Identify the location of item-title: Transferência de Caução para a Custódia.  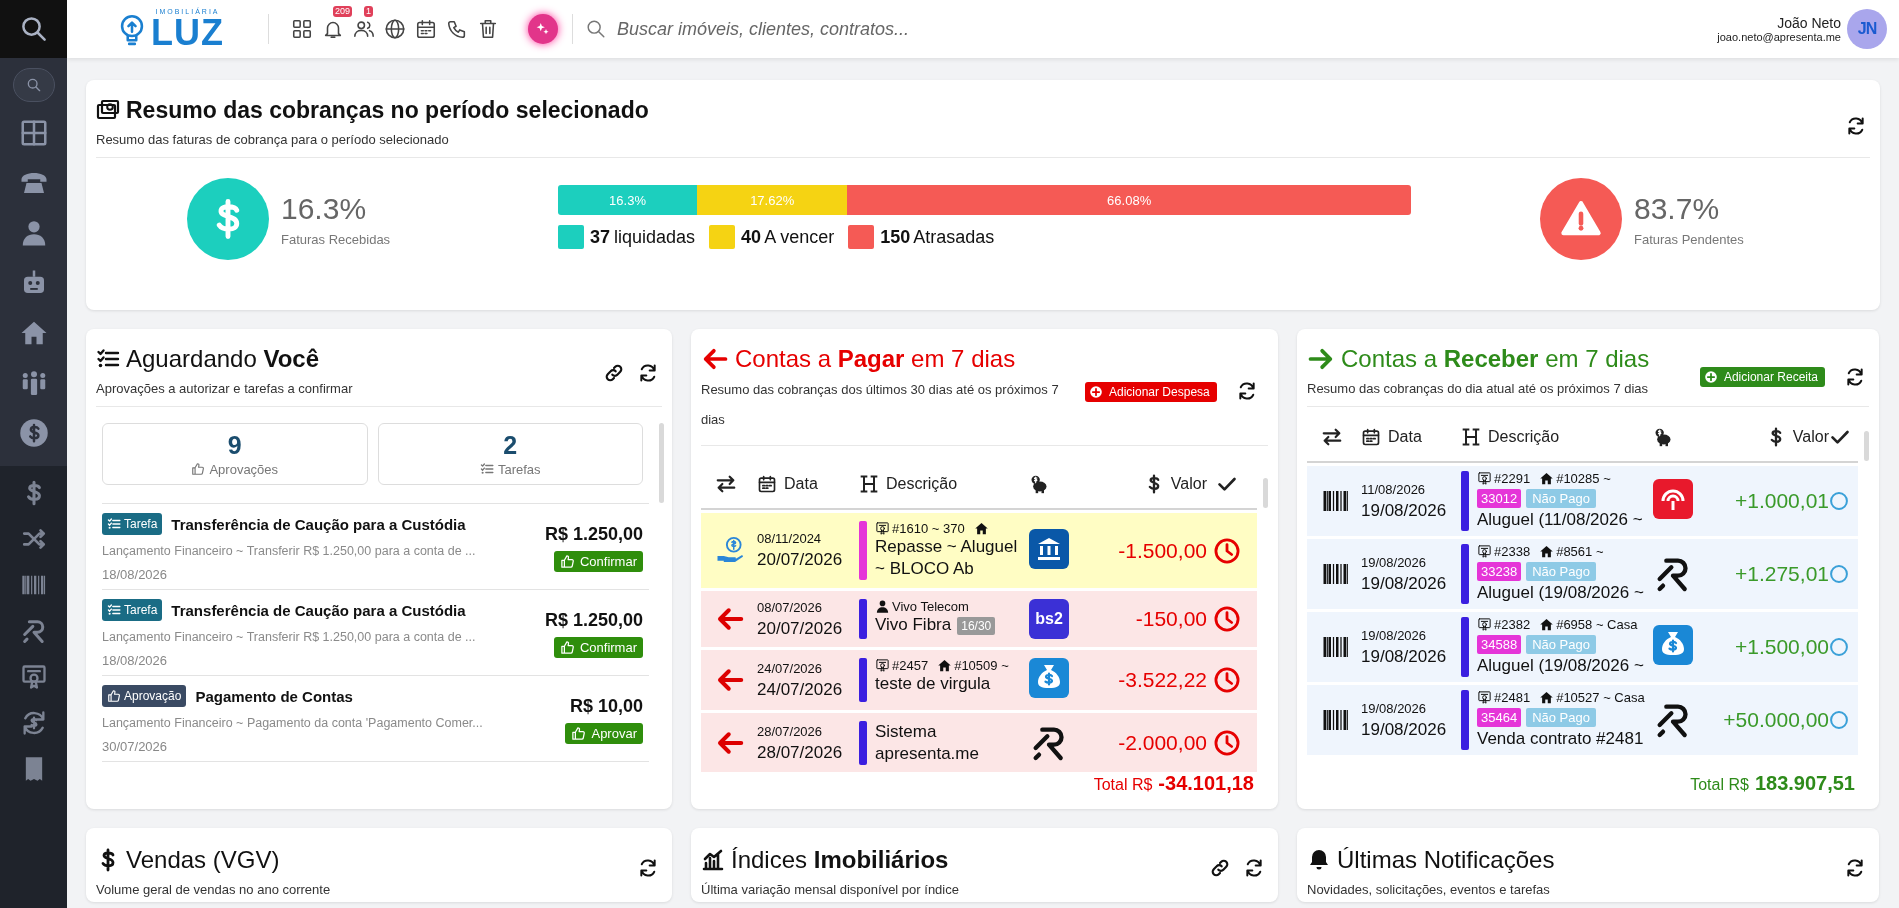
(318, 524).